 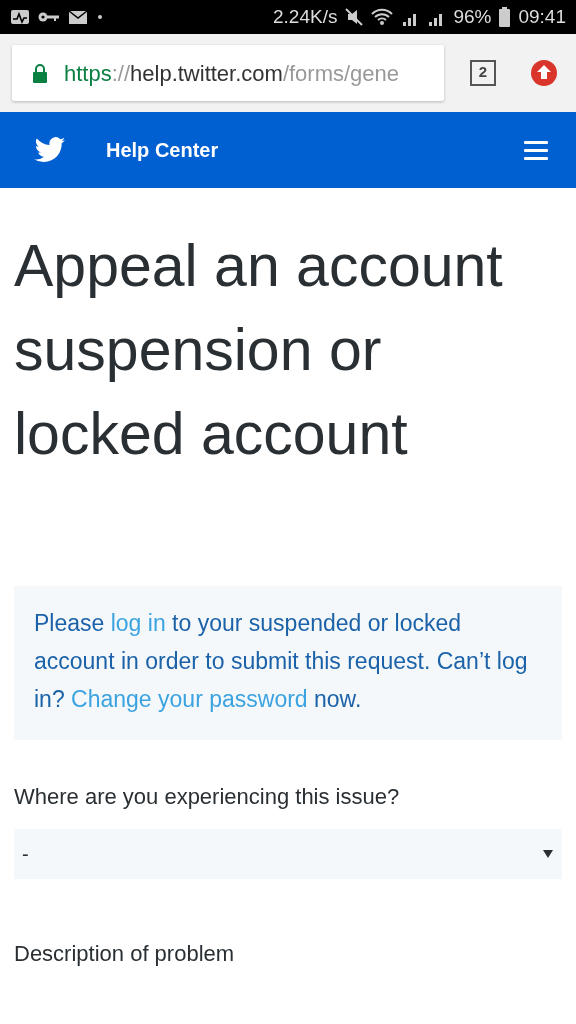 I want to click on tab-count-button: 2, so click(x=483, y=73).